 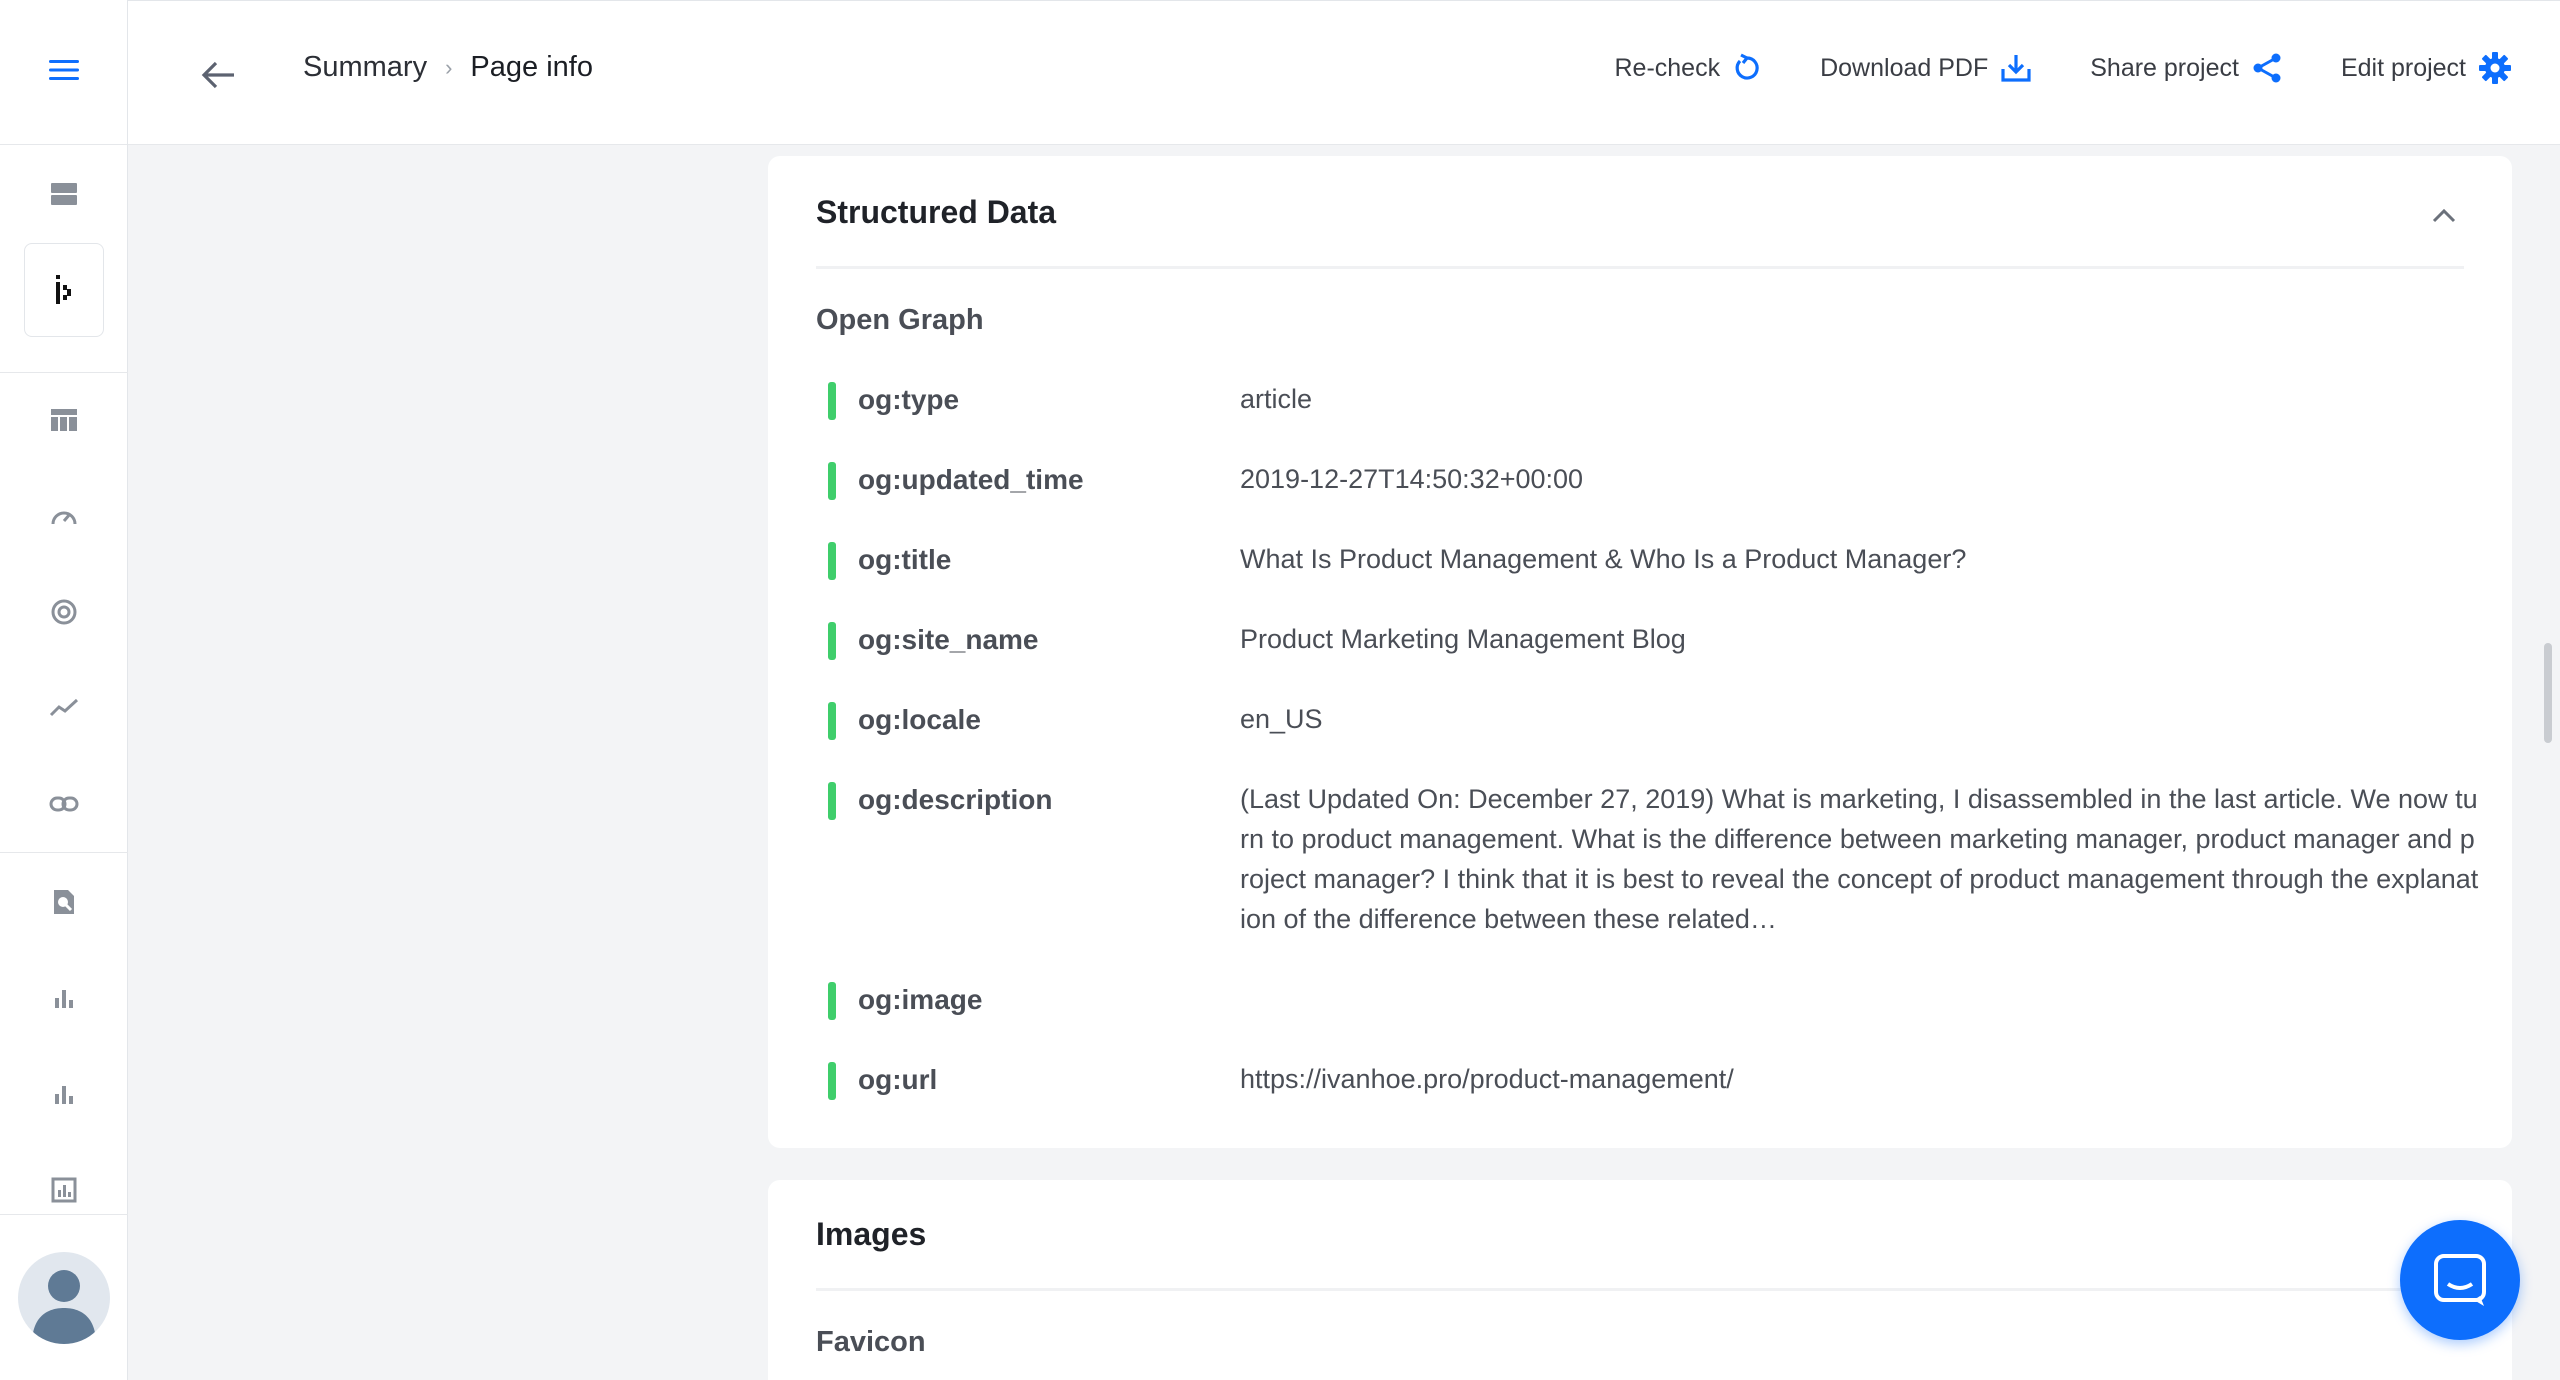 I want to click on target-icon, so click(x=64, y=612).